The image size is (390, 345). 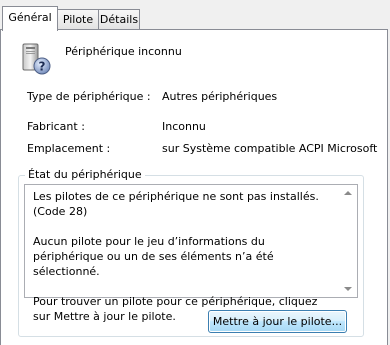 I want to click on scroll-up-arrow-icon, so click(x=348, y=193).